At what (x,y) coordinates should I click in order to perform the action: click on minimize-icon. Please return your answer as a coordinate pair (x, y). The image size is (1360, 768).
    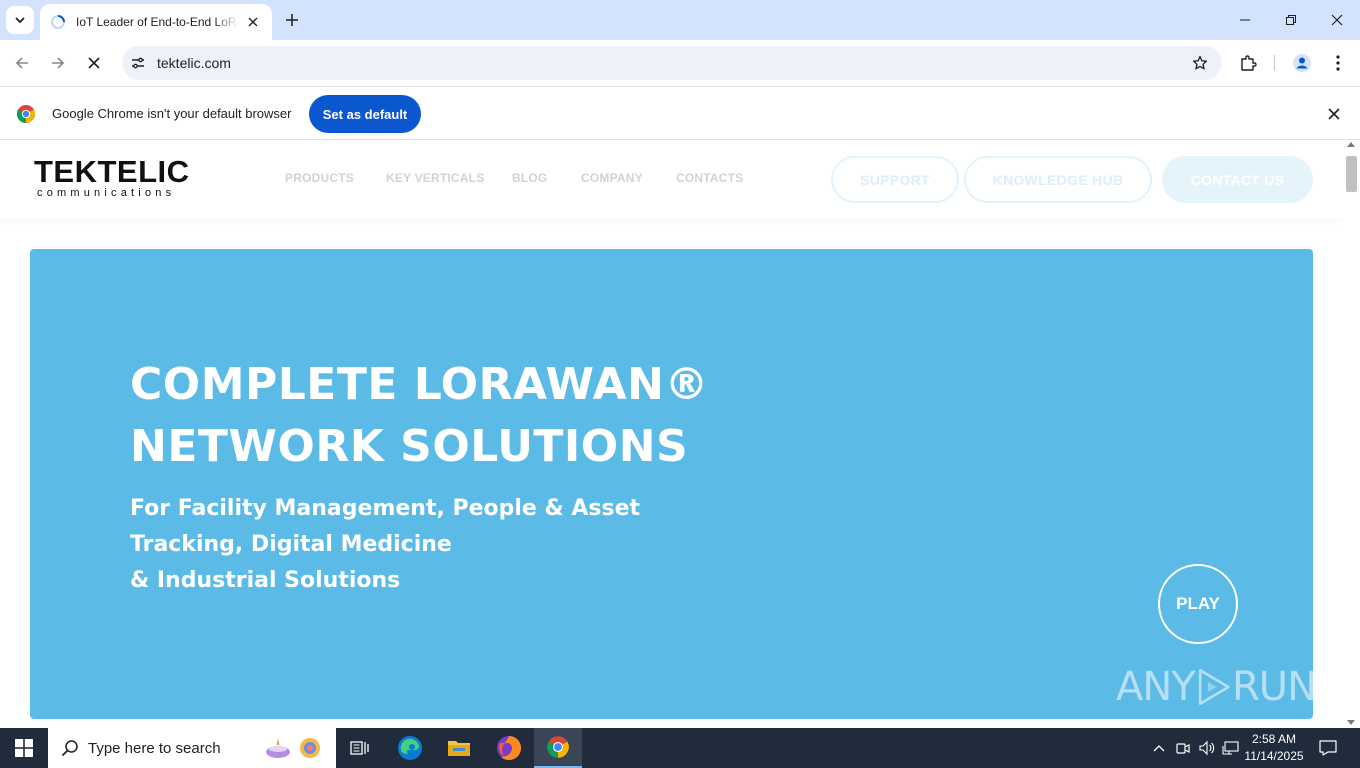
    Looking at the image, I should click on (1245, 20).